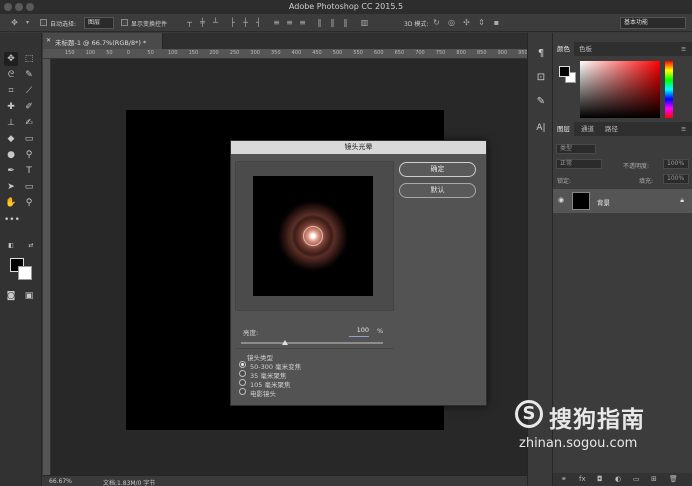  Describe the element at coordinates (582, 479) in the screenshot. I see `layer-style-icon: fx` at that location.